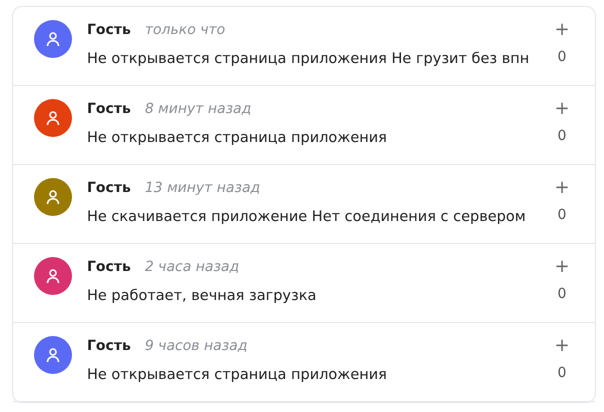  I want to click on comment-text: Не открывается страница приложения Не грузит без впн, so click(308, 59).